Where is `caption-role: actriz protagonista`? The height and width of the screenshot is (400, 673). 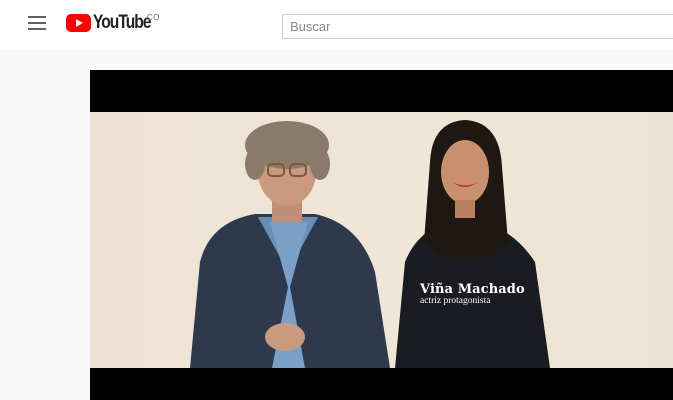
caption-role: actriz protagonista is located at coordinates (455, 301).